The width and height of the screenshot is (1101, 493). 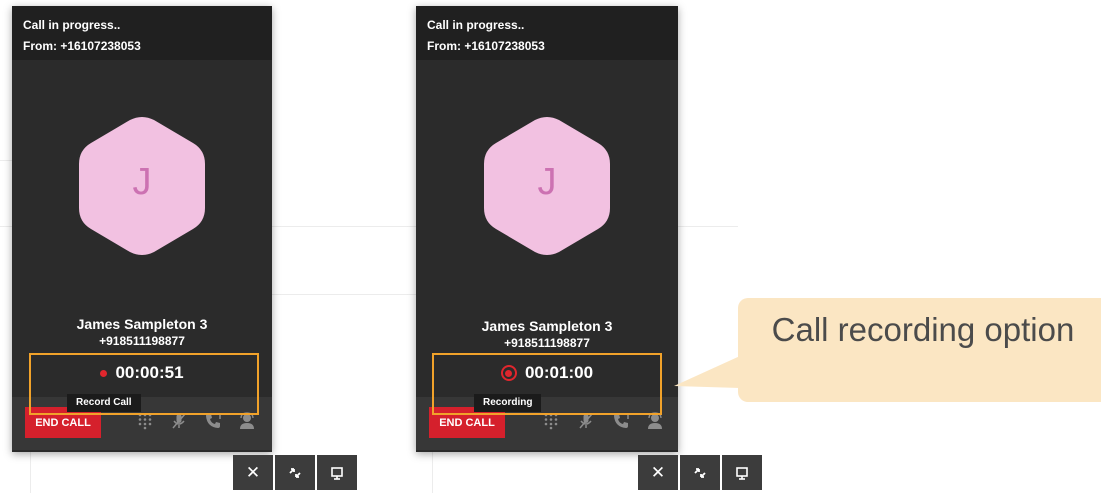 What do you see at coordinates (707, 372) in the screenshot?
I see `callout-pointer` at bounding box center [707, 372].